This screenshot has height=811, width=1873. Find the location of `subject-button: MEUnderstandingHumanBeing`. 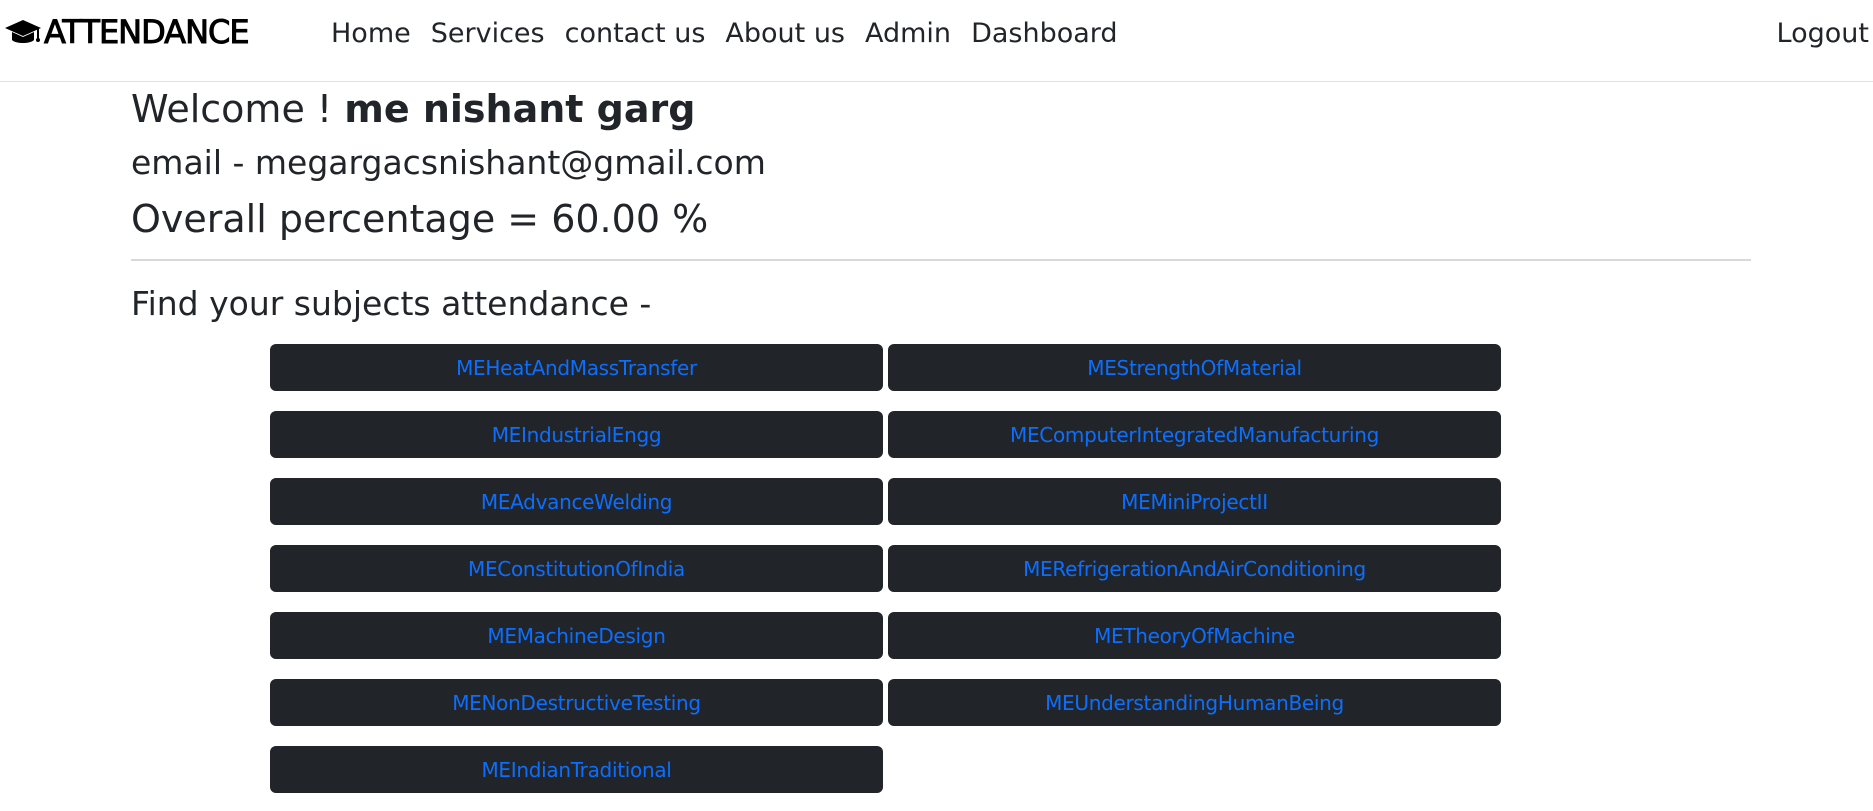

subject-button: MEUnderstandingHumanBeing is located at coordinates (1194, 702).